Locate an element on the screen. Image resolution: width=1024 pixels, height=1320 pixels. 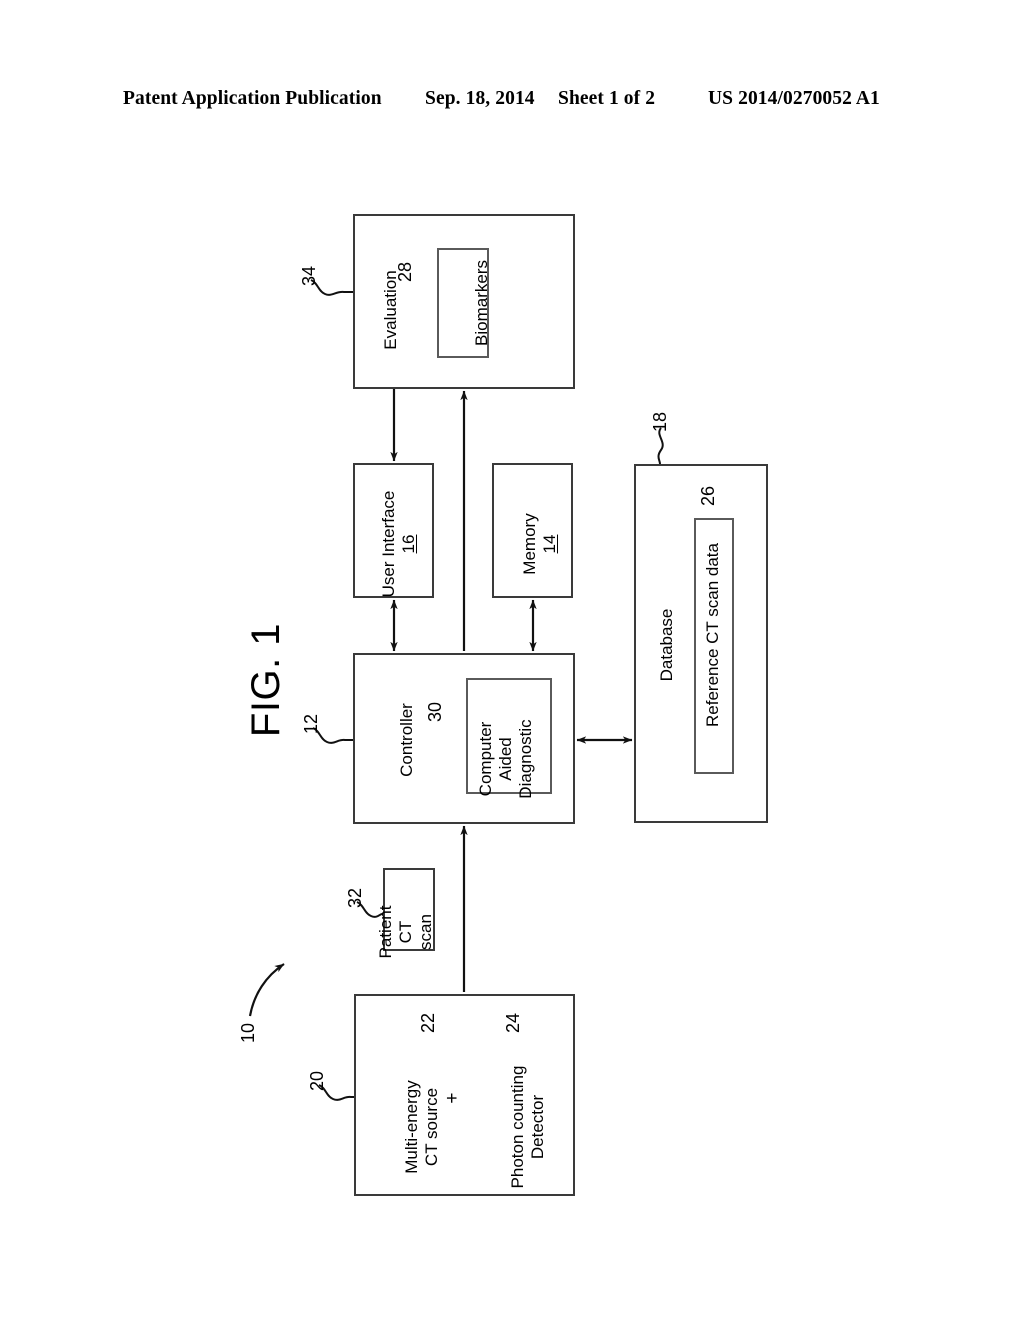
reference-numeral-12: 12 is located at coordinates (311, 724).